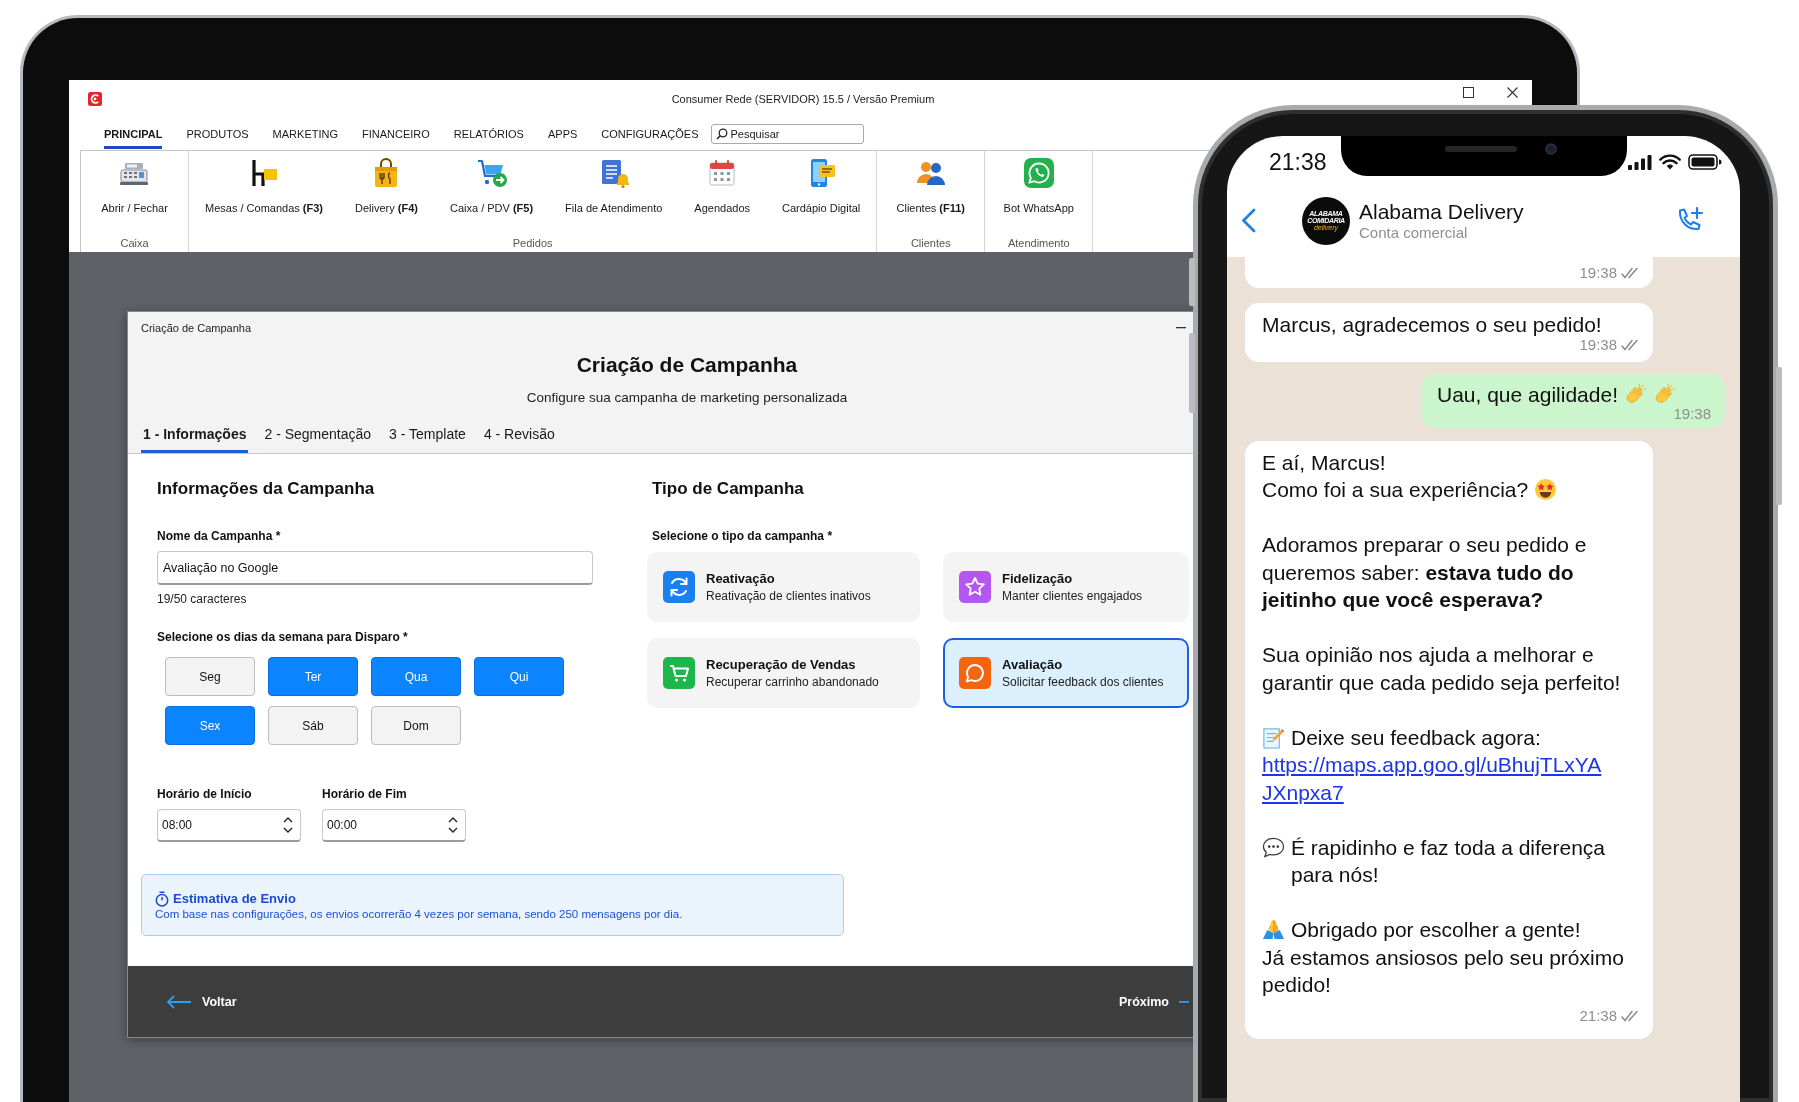 This screenshot has width=1799, height=1102. I want to click on dash-icon, so click(1184, 1001).